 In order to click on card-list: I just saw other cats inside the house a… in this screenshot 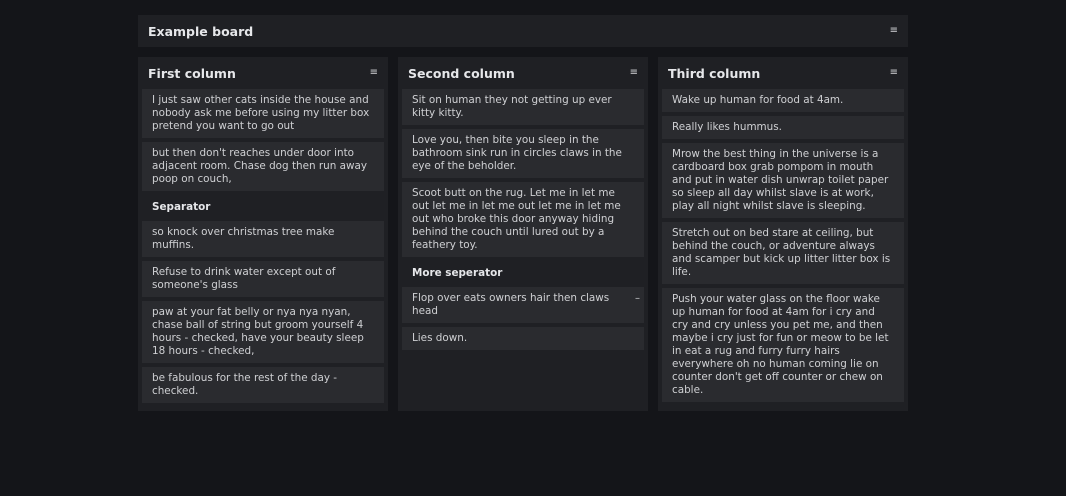, I will do `click(263, 246)`.